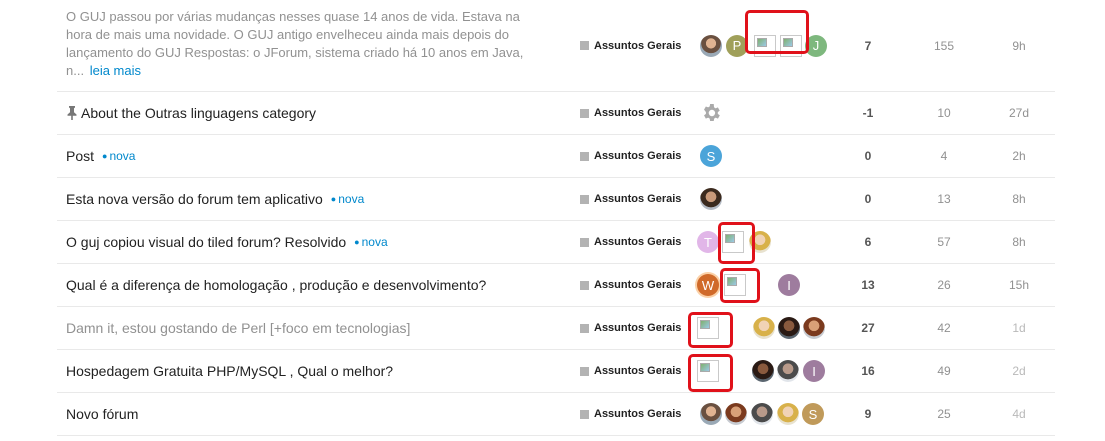 This screenshot has width=1105, height=441. I want to click on topic-title-link: Esta nova versão do forum tem aplicativo, so click(194, 199).